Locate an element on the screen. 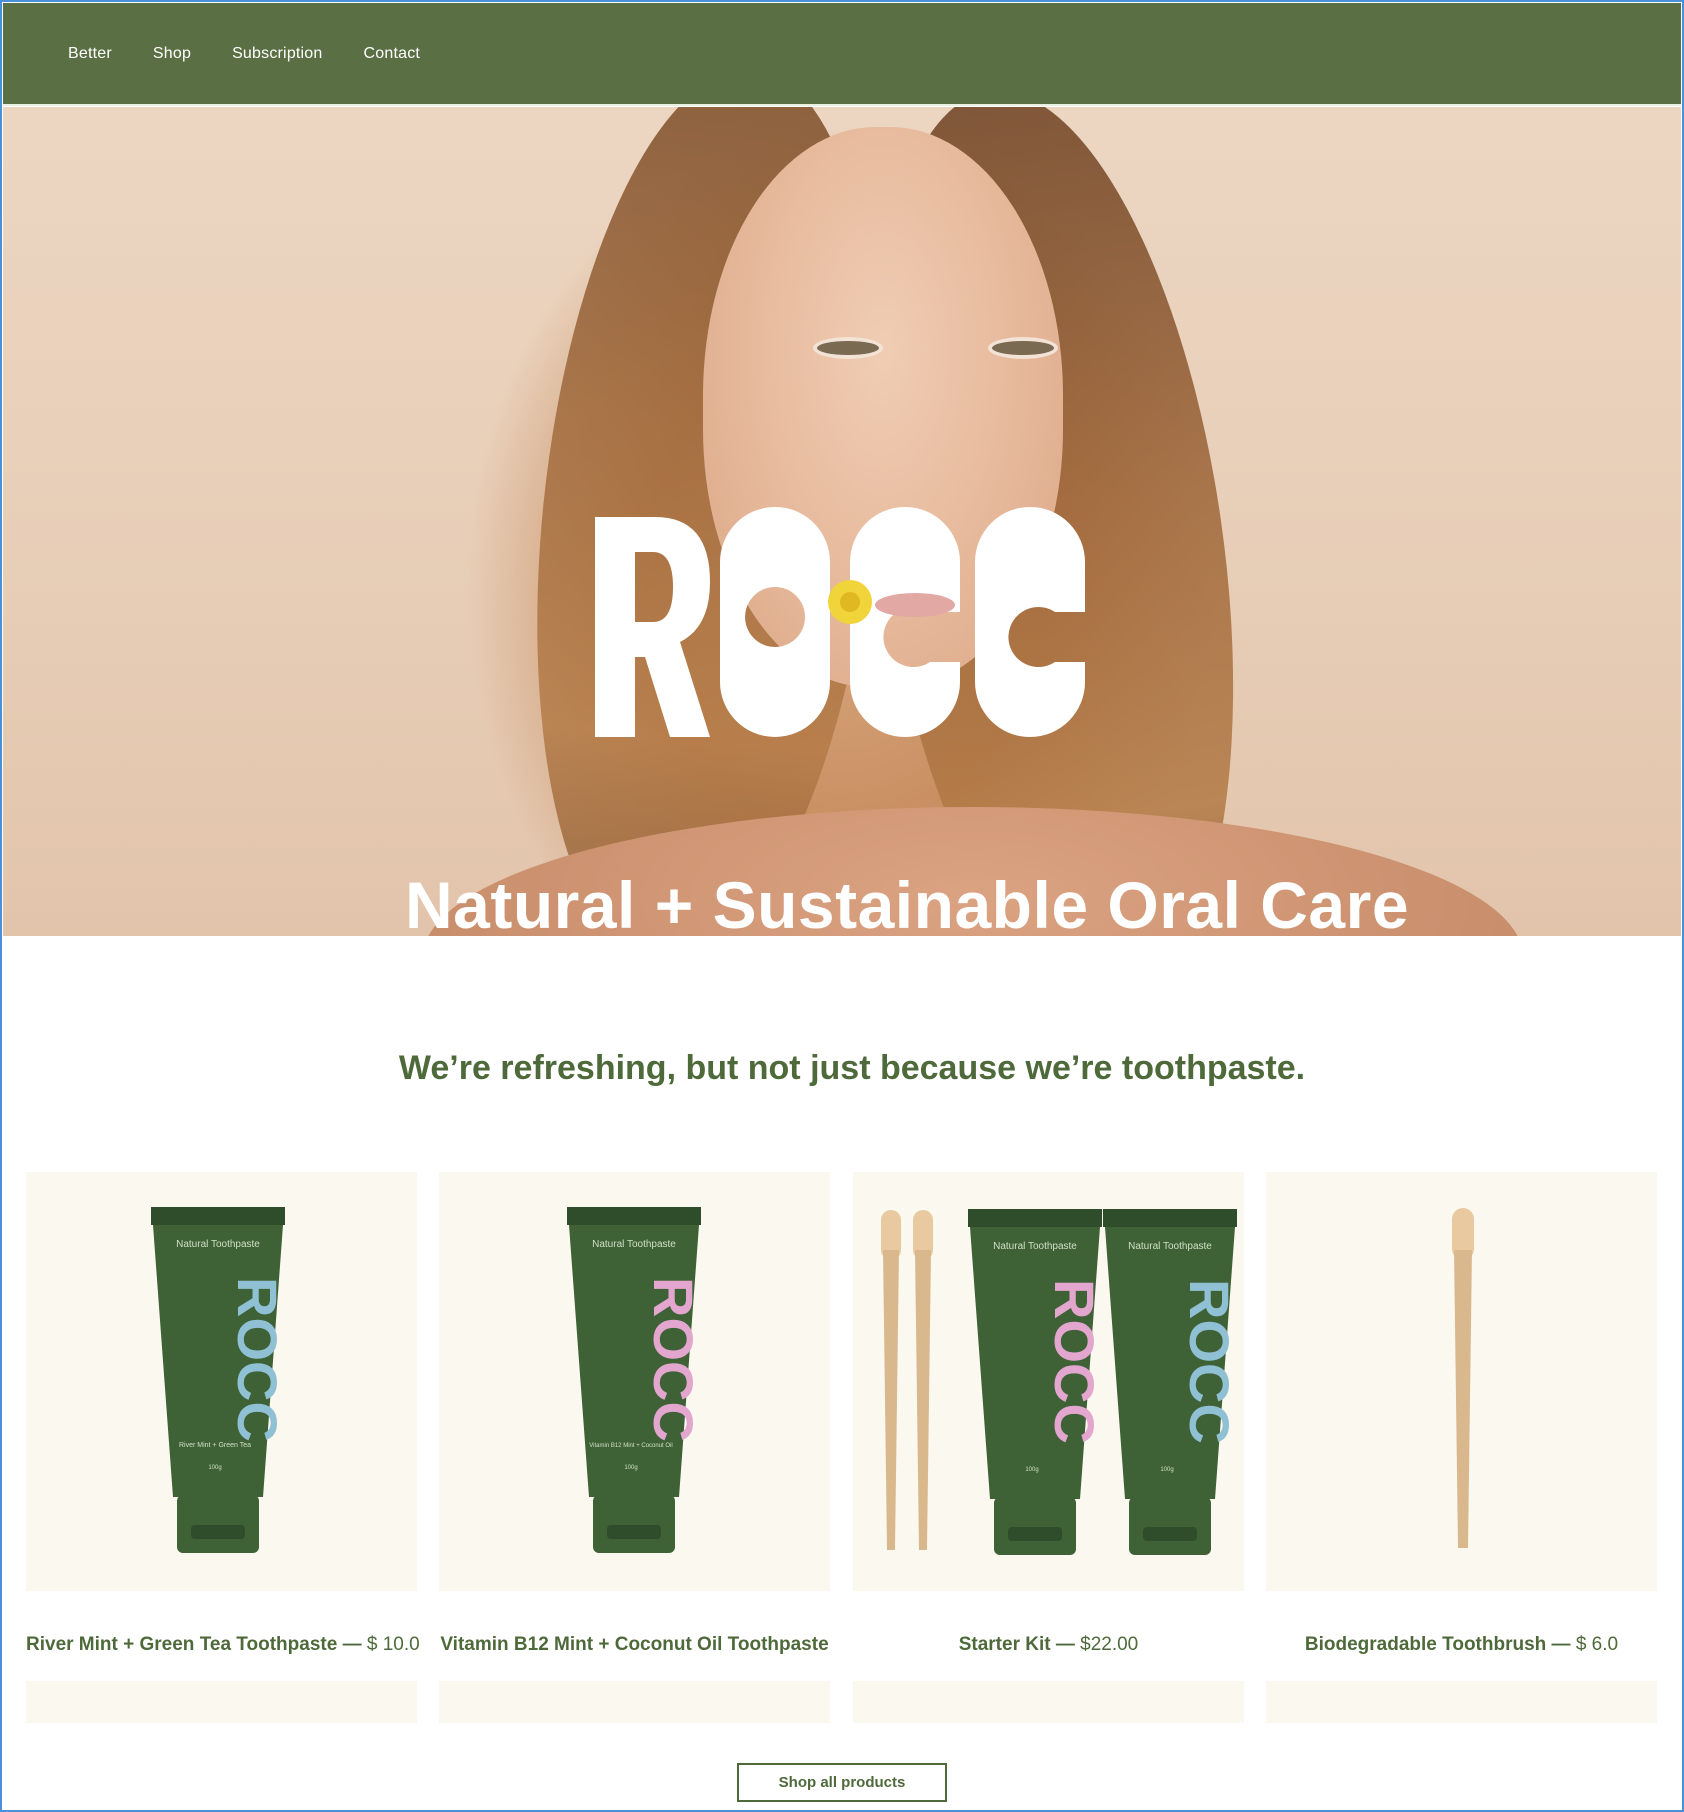 This screenshot has width=1684, height=1812. nav-item-shop: Shop is located at coordinates (172, 54).